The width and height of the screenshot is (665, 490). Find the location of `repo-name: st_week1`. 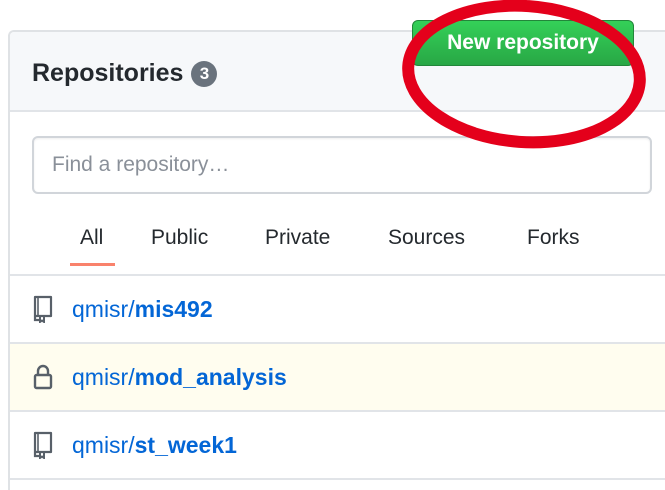

repo-name: st_week1 is located at coordinates (185, 444).